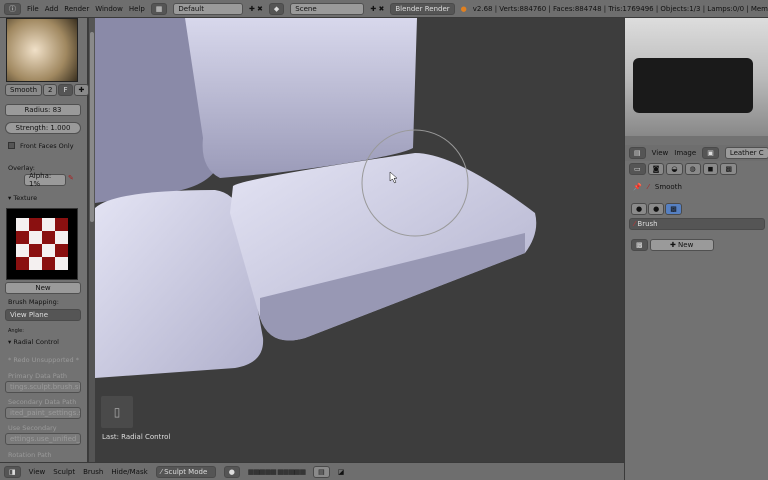 The width and height of the screenshot is (768, 480). I want to click on mouse-icon: ▯, so click(117, 412).